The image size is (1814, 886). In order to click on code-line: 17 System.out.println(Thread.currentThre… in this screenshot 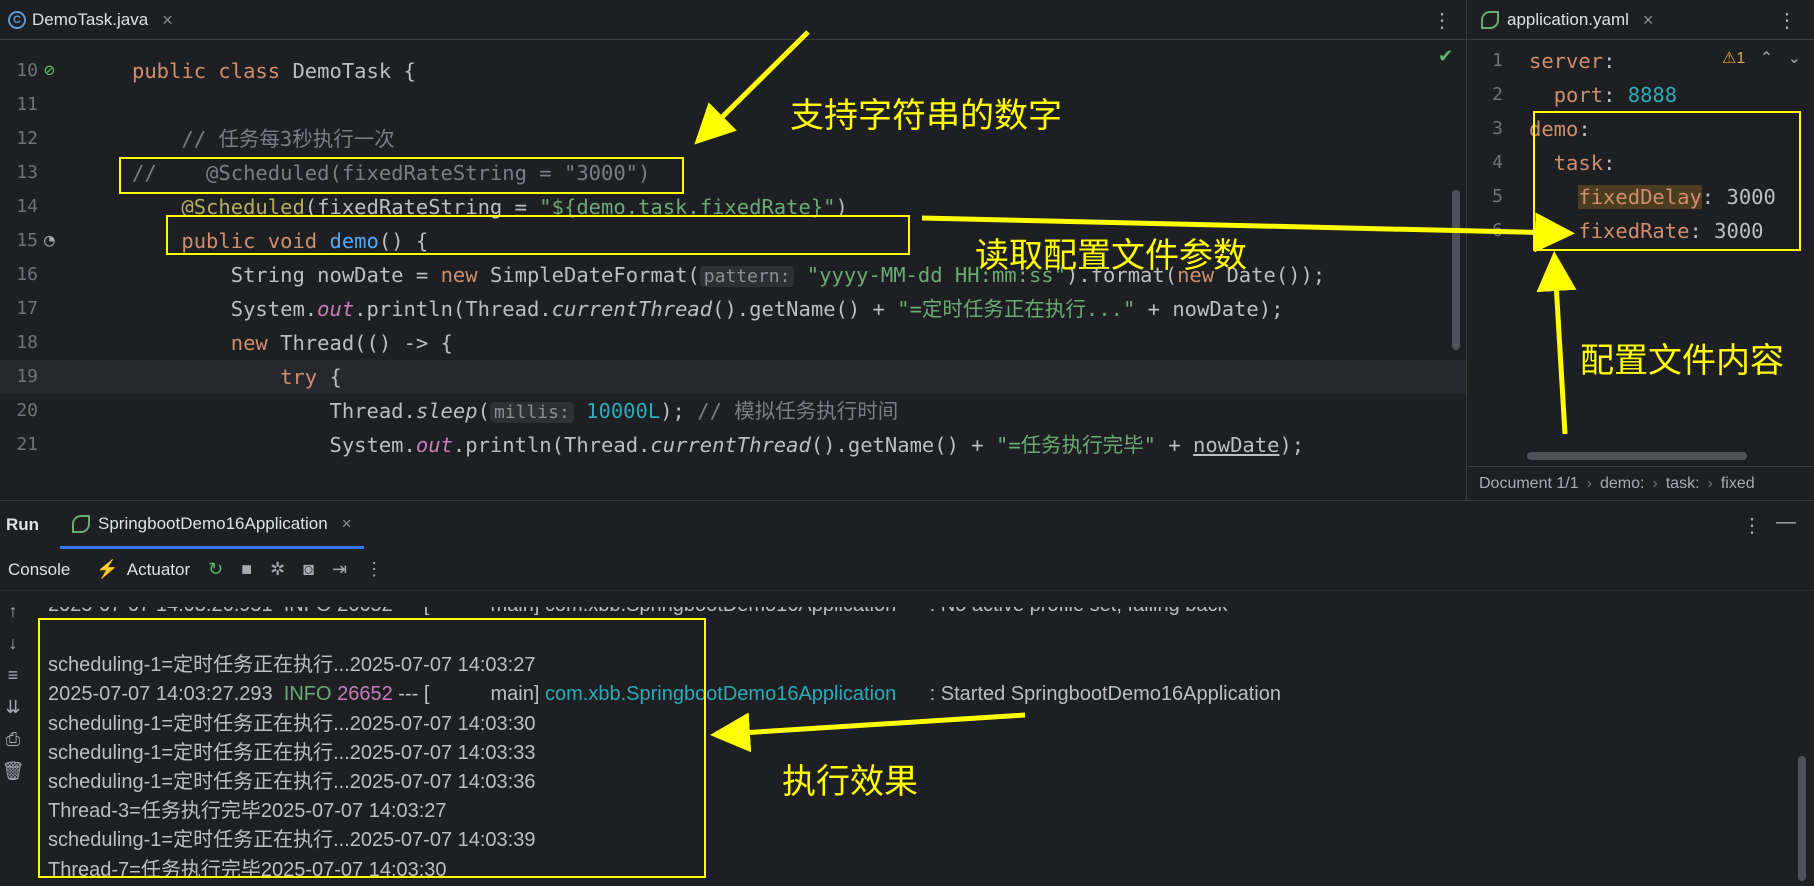, I will do `click(733, 309)`.